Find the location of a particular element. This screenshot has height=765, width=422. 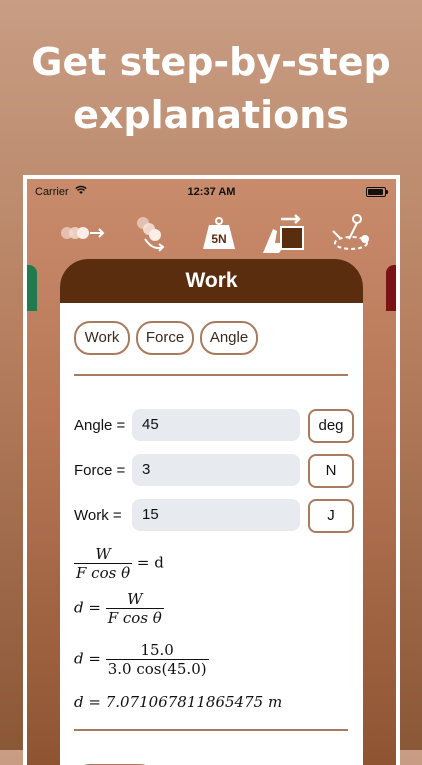

step-2: d = WF cos θ is located at coordinates (119, 608).